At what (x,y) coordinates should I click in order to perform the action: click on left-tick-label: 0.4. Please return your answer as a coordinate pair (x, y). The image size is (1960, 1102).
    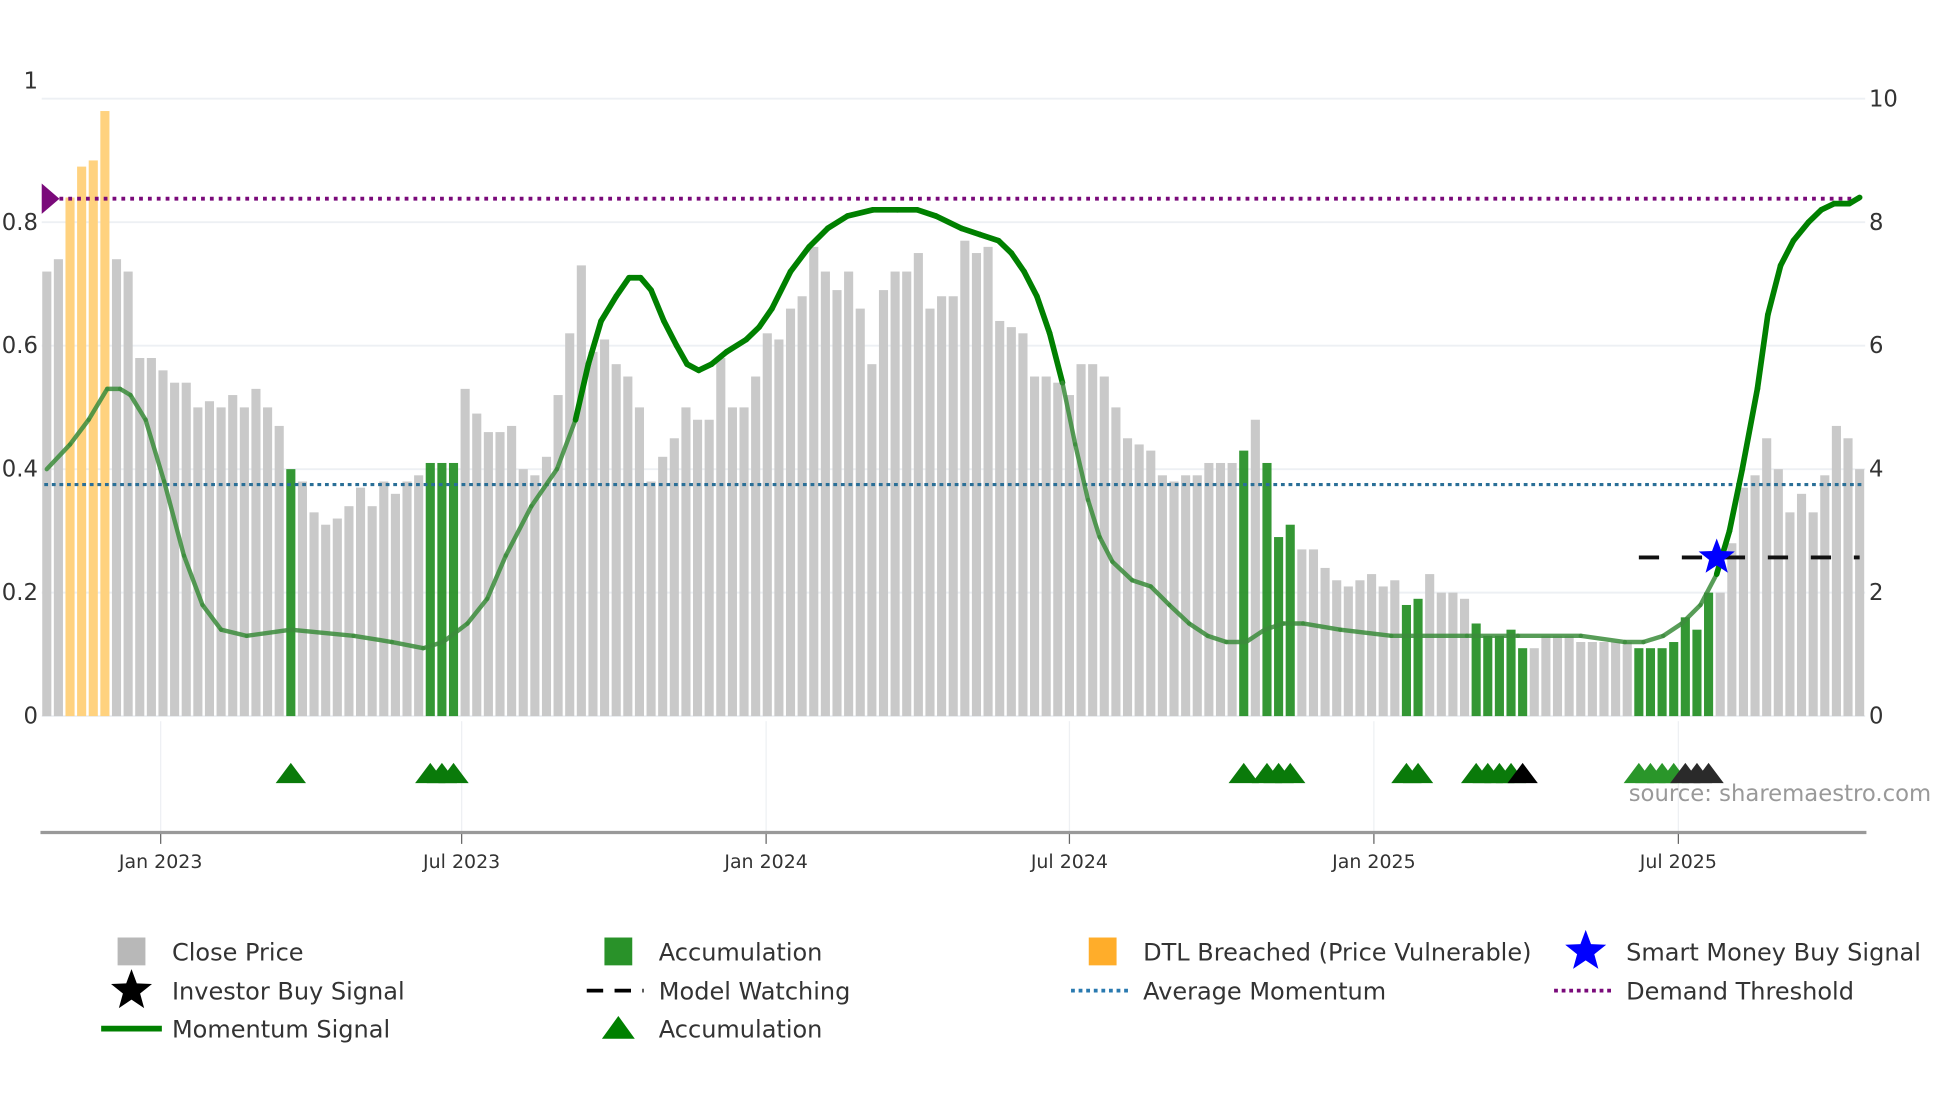
    Looking at the image, I should click on (20, 470).